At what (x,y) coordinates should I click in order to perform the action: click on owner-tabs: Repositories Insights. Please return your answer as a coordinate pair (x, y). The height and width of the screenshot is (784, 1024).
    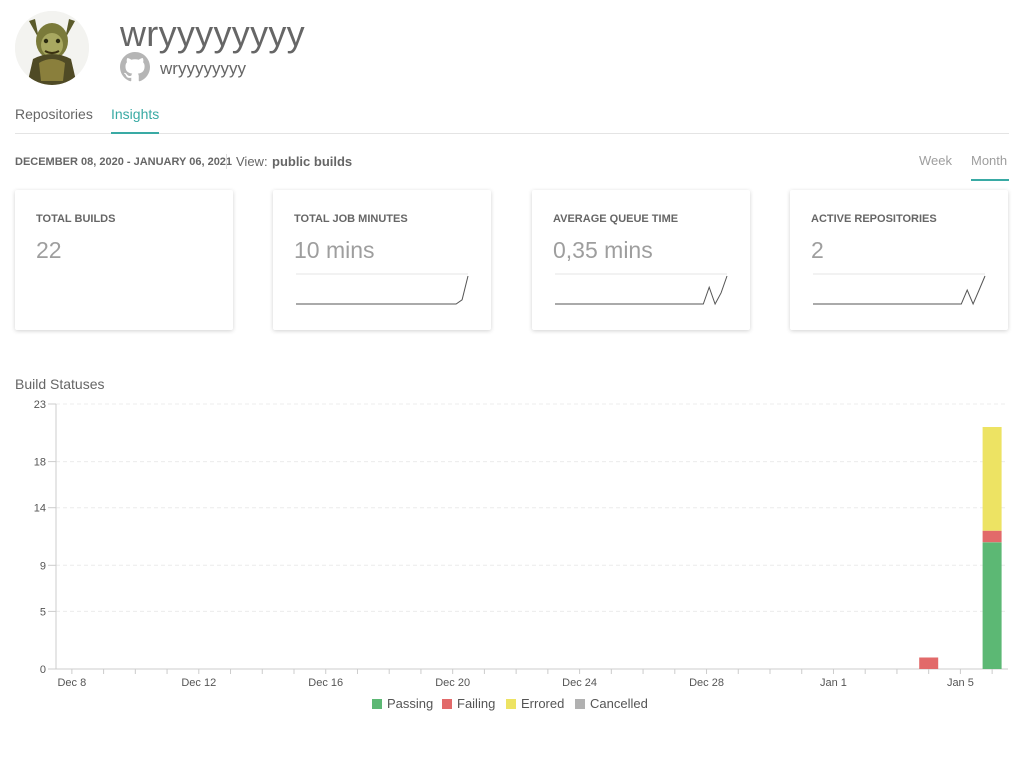
    Looking at the image, I should click on (512, 120).